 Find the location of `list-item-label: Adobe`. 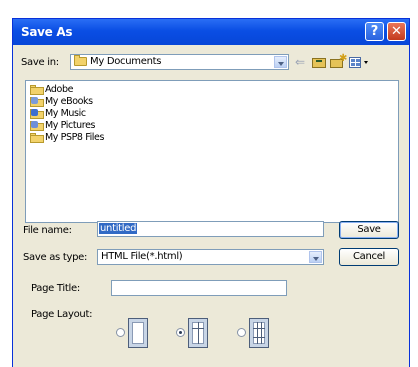

list-item-label: Adobe is located at coordinates (59, 89).